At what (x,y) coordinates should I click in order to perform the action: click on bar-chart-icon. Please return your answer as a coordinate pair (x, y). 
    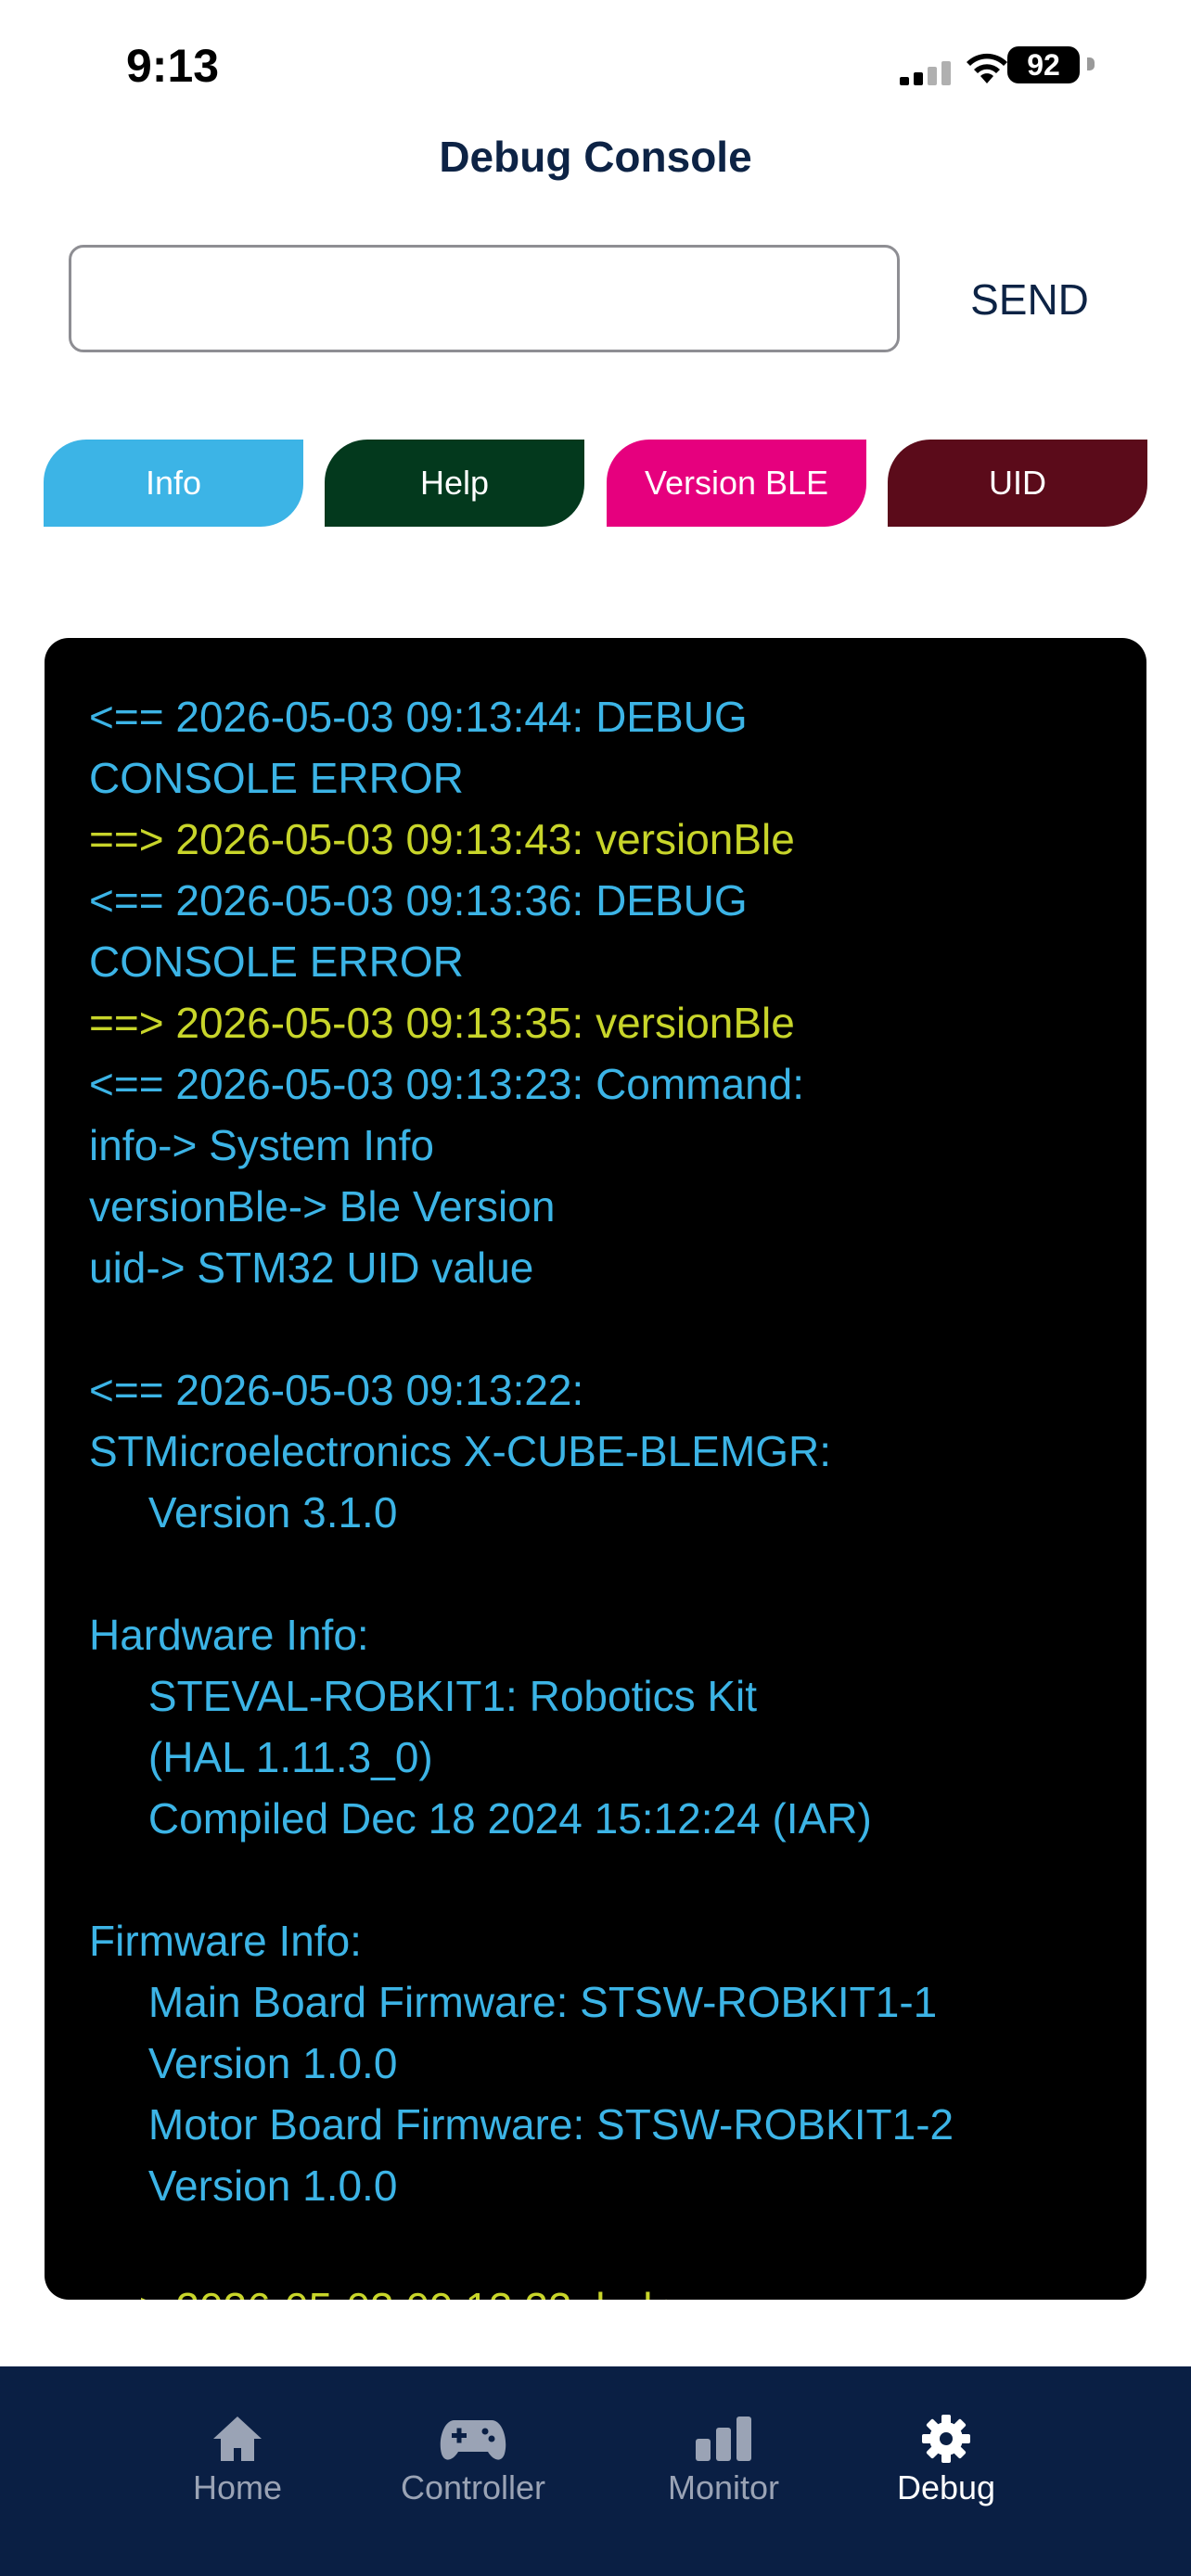
    Looking at the image, I should click on (723, 2439).